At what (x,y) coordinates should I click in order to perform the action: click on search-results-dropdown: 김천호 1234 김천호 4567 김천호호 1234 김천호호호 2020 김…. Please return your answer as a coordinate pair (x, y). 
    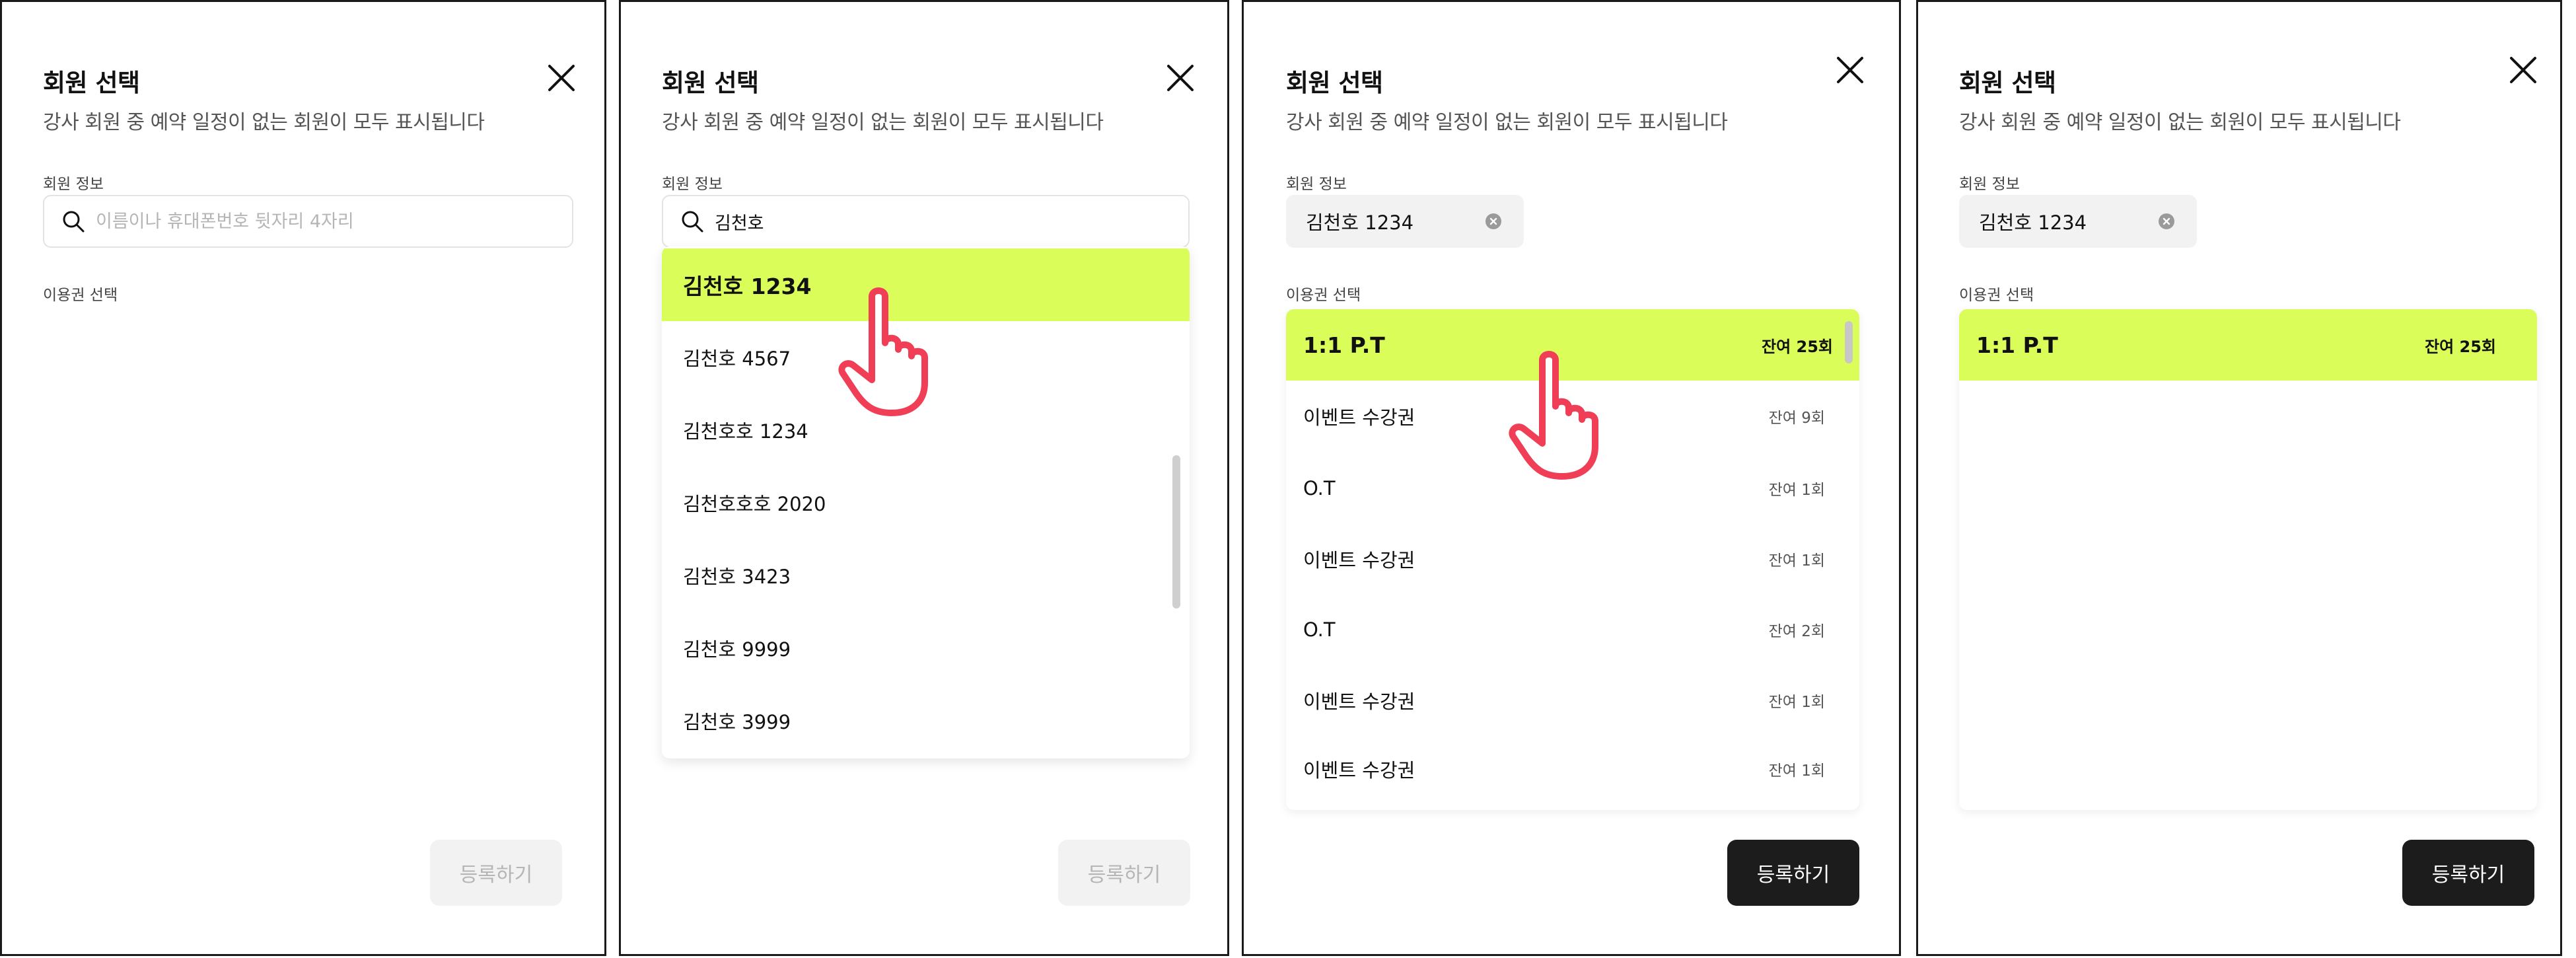
    Looking at the image, I should click on (926, 502).